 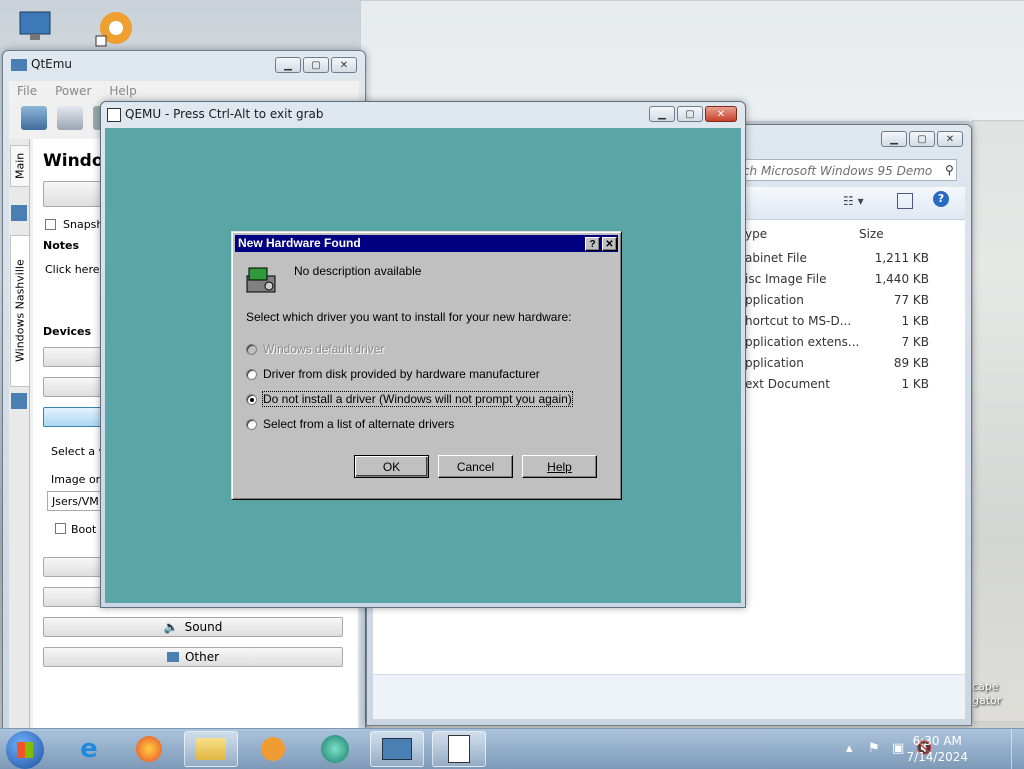 What do you see at coordinates (899, 300) in the screenshot?
I see `file-size-cell: 77 KB` at bounding box center [899, 300].